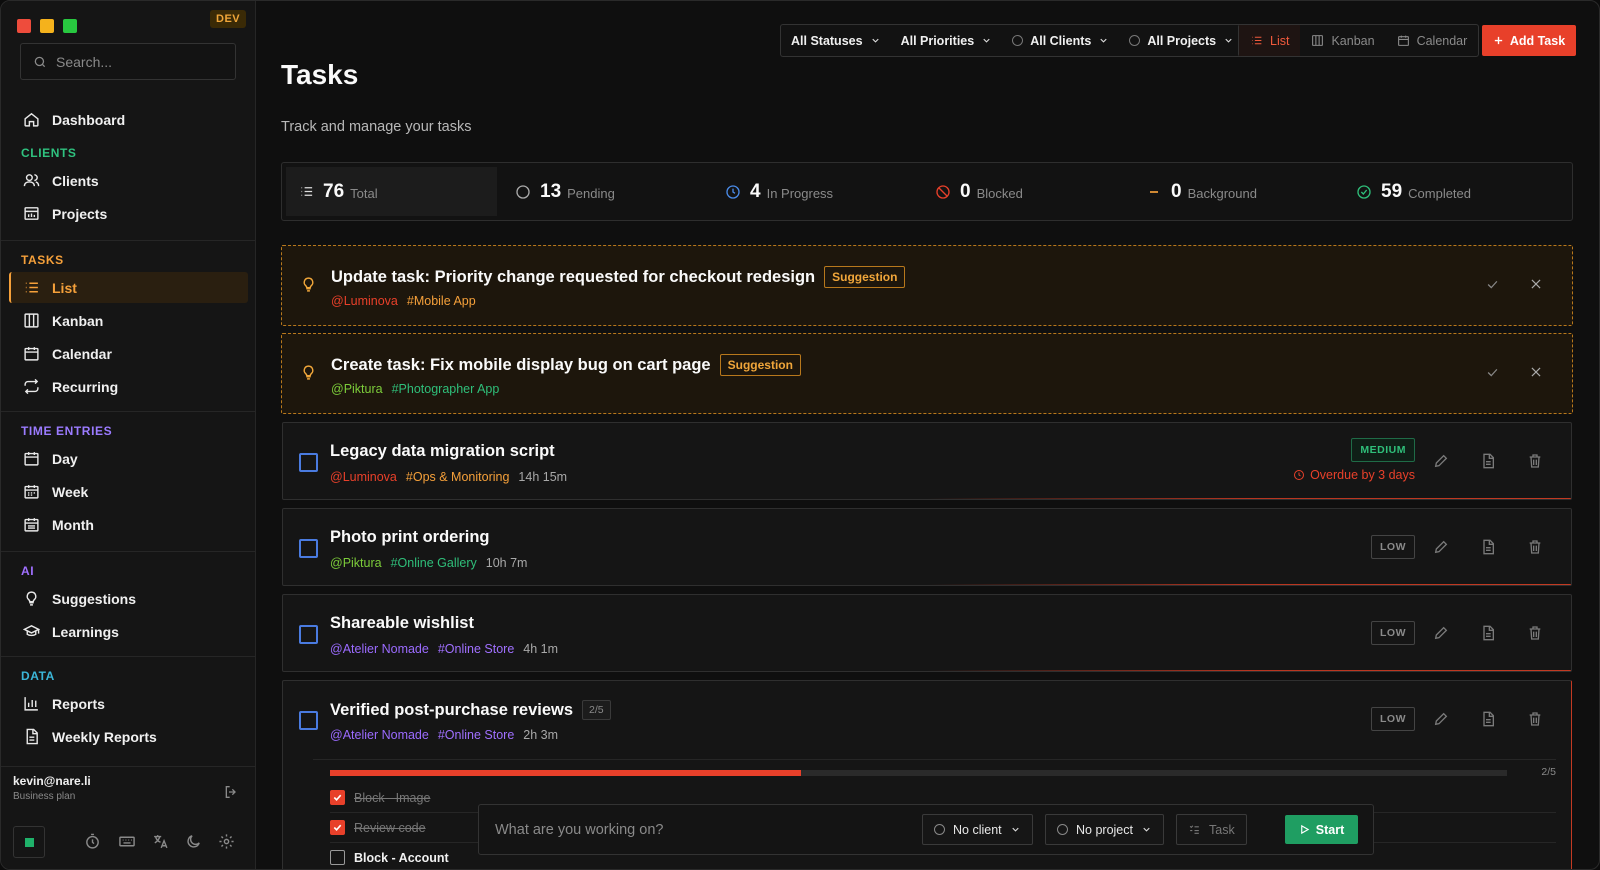  What do you see at coordinates (836, 40) in the screenshot?
I see `status-filter: All Statuses` at bounding box center [836, 40].